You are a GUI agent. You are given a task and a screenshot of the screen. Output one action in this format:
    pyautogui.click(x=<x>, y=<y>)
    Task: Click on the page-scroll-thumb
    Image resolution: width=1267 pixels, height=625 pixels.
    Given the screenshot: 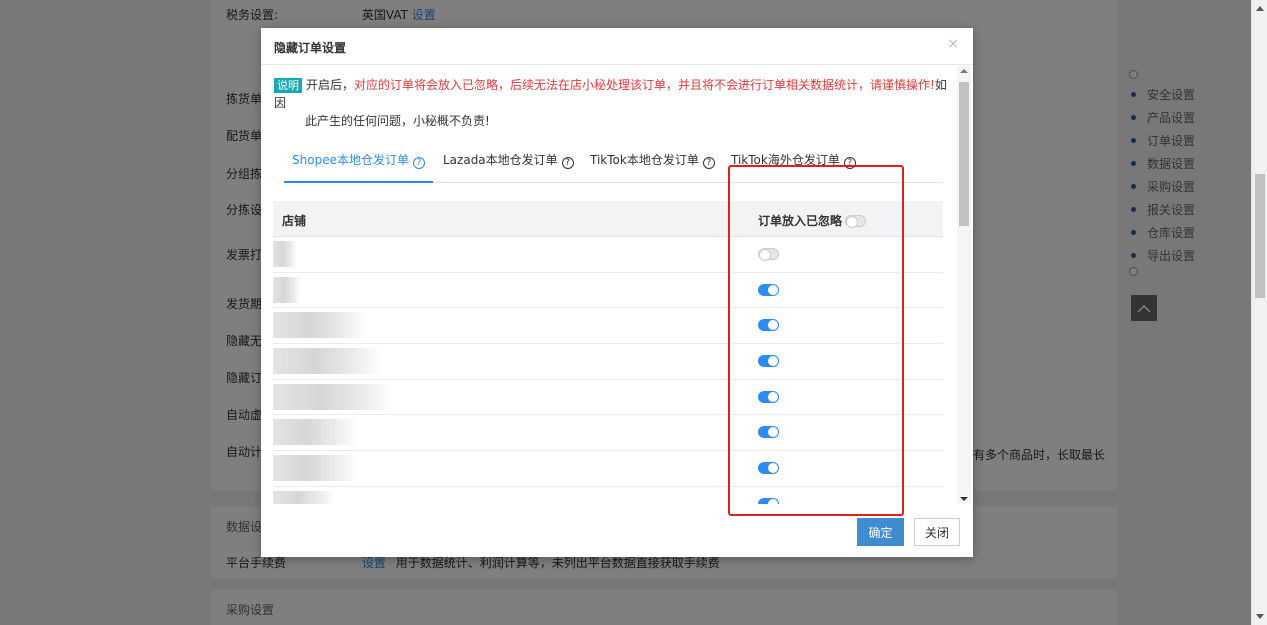 What is the action you would take?
    pyautogui.click(x=1260, y=236)
    